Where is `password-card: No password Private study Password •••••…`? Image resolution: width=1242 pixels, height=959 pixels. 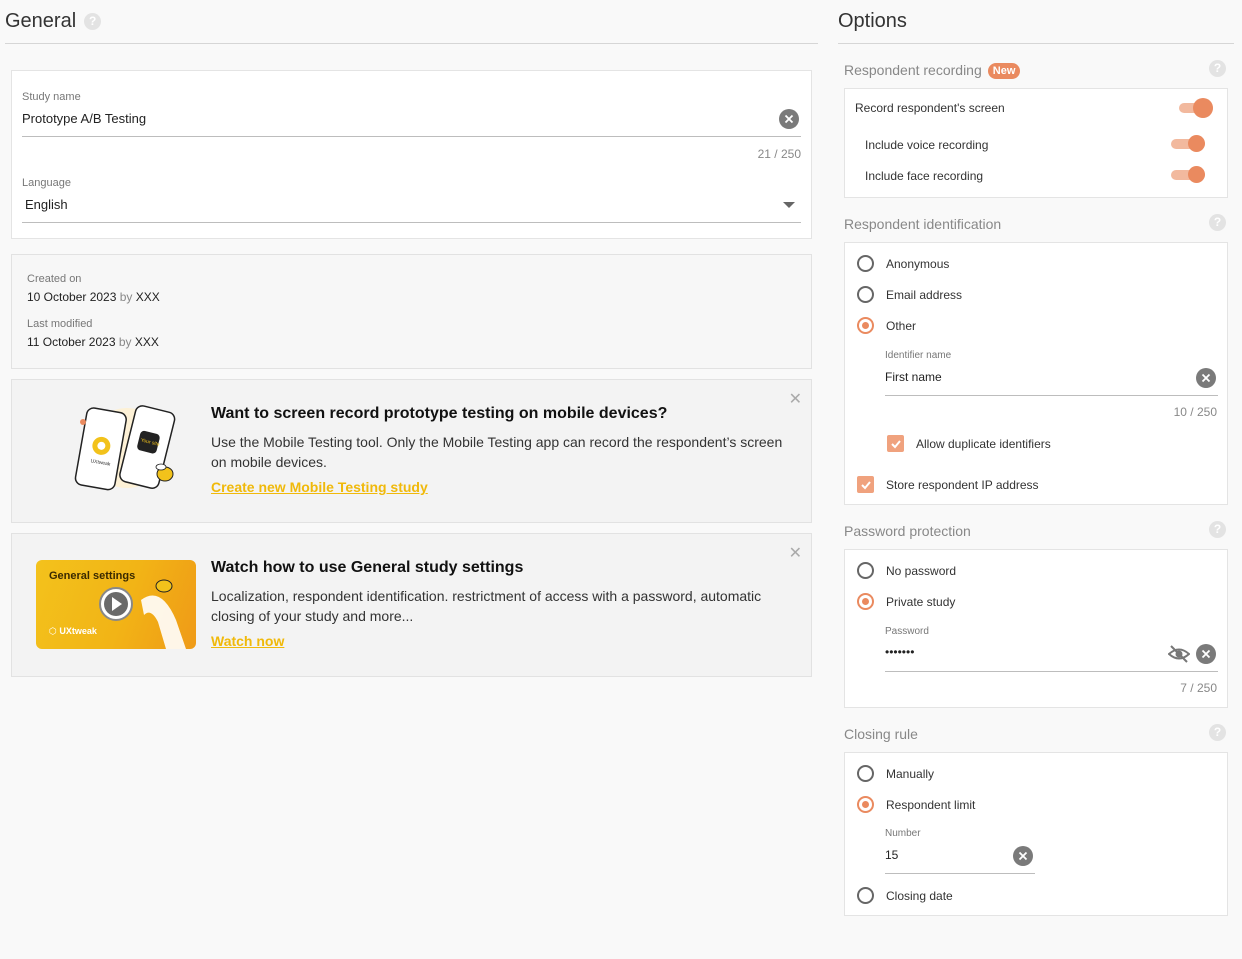 password-card: No password Private study Password •••••… is located at coordinates (1036, 628).